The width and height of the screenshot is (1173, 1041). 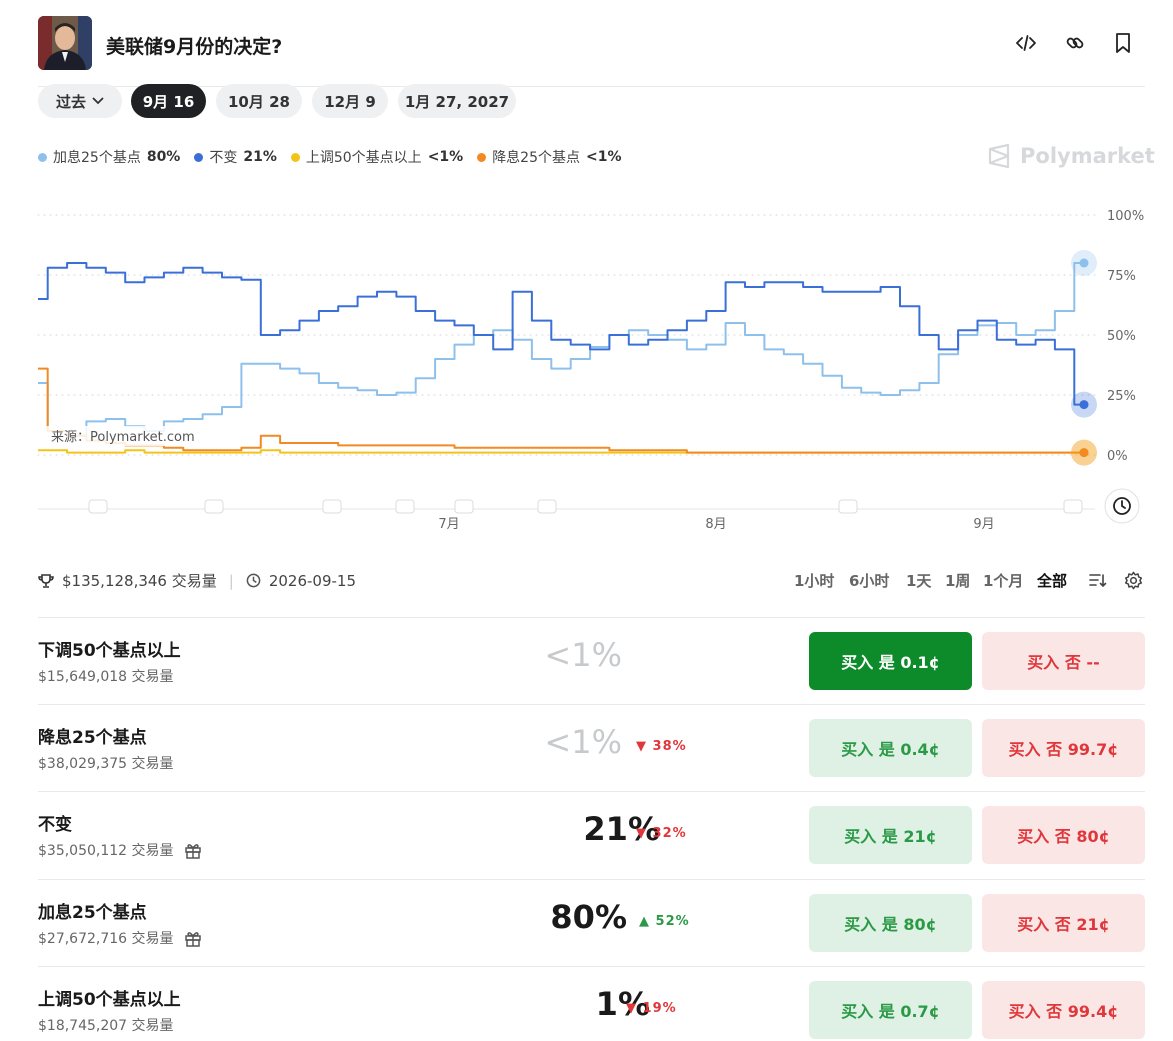 What do you see at coordinates (106, 851) in the screenshot?
I see `outcome-volume-text: $35,050,112 交易量` at bounding box center [106, 851].